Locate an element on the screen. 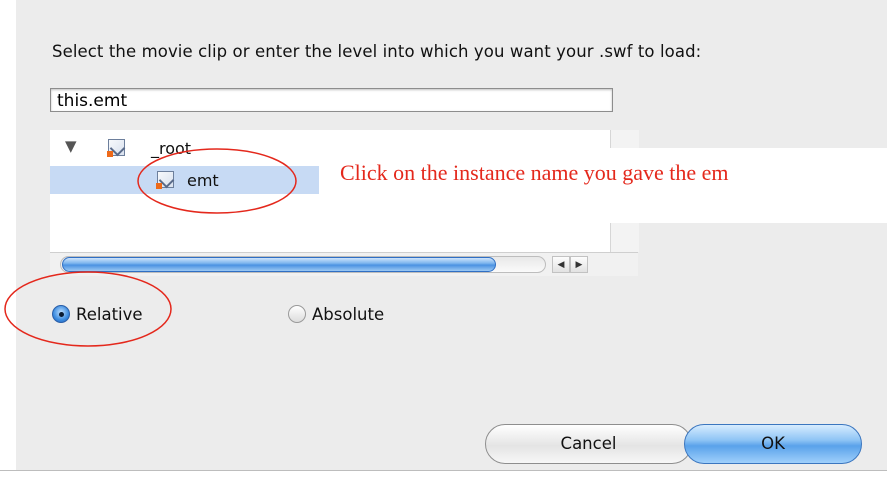  relative-radio-button is located at coordinates (61, 314).